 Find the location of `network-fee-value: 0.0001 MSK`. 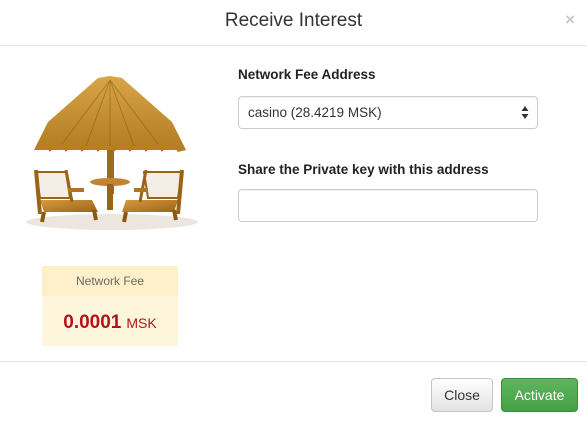

network-fee-value: 0.0001 MSK is located at coordinates (110, 323).